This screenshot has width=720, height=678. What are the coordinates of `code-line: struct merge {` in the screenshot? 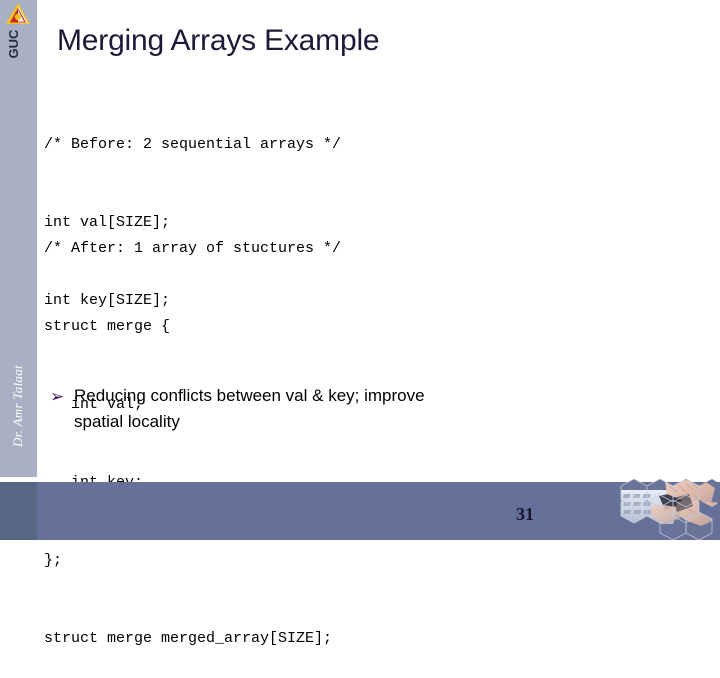 It's located at (107, 326).